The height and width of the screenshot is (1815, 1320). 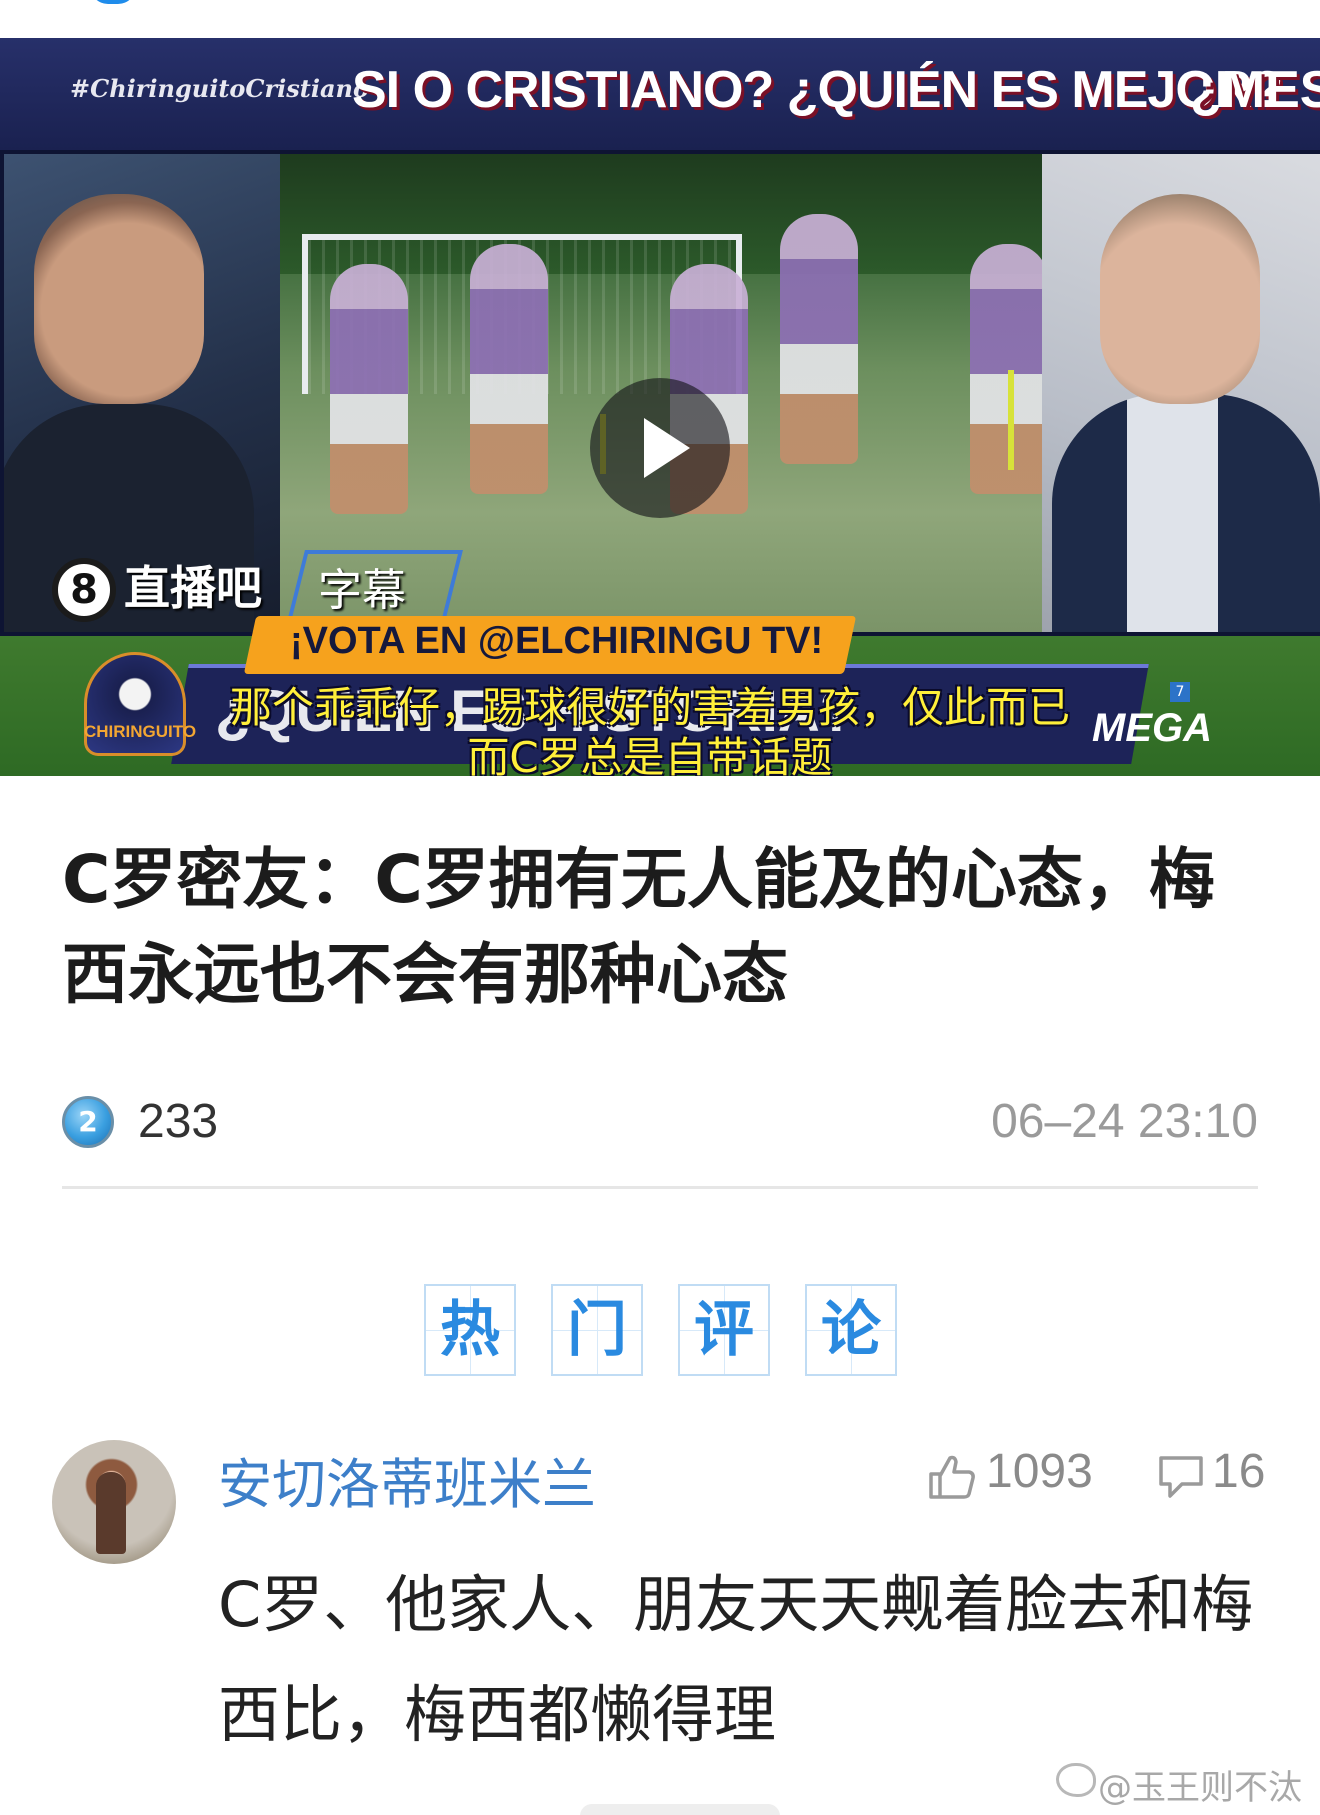 I want to click on pundit-right-head, so click(x=1180, y=299).